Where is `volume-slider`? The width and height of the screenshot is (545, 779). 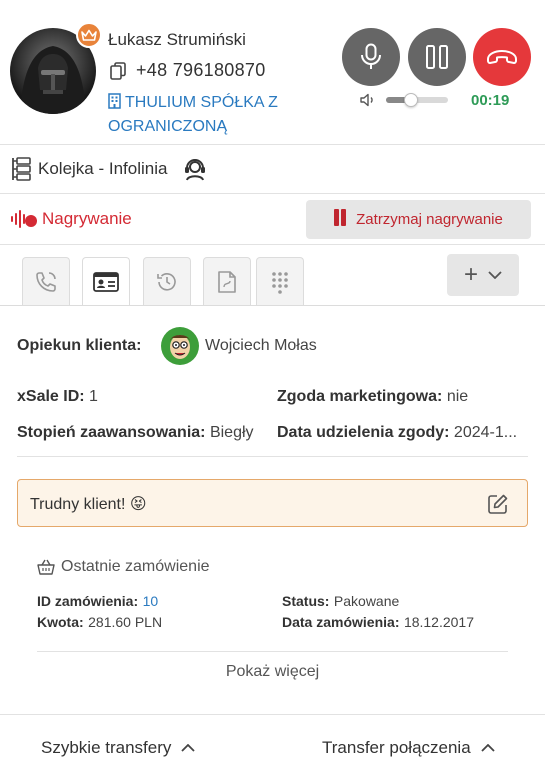
volume-slider is located at coordinates (417, 100).